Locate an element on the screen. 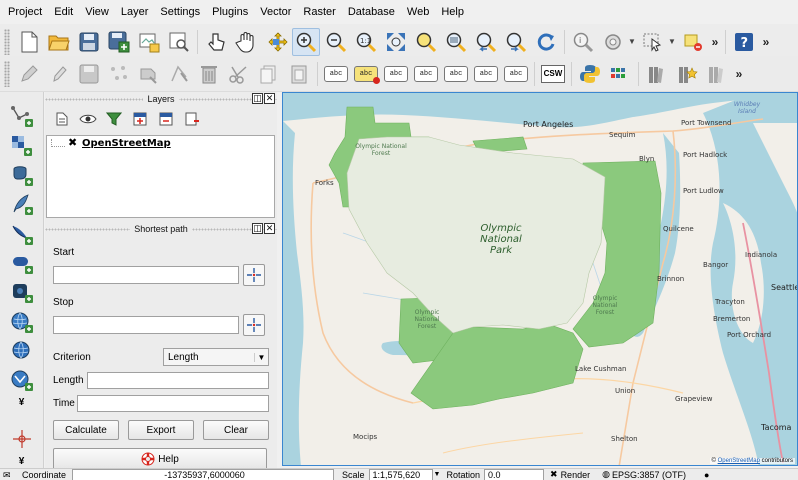  save-project-icon is located at coordinates (89, 42).